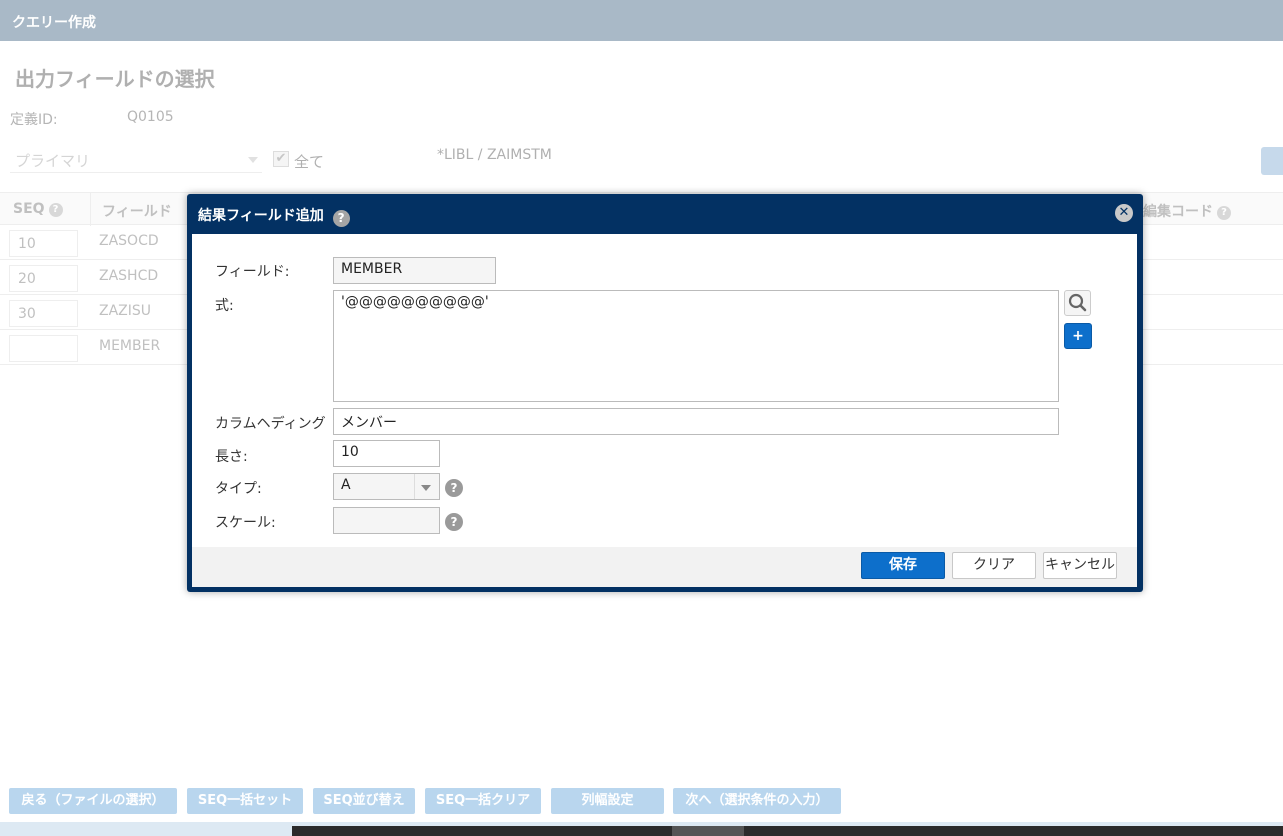 This screenshot has height=836, width=1283. What do you see at coordinates (150, 117) in the screenshot?
I see `definition-id-value: Q0105` at bounding box center [150, 117].